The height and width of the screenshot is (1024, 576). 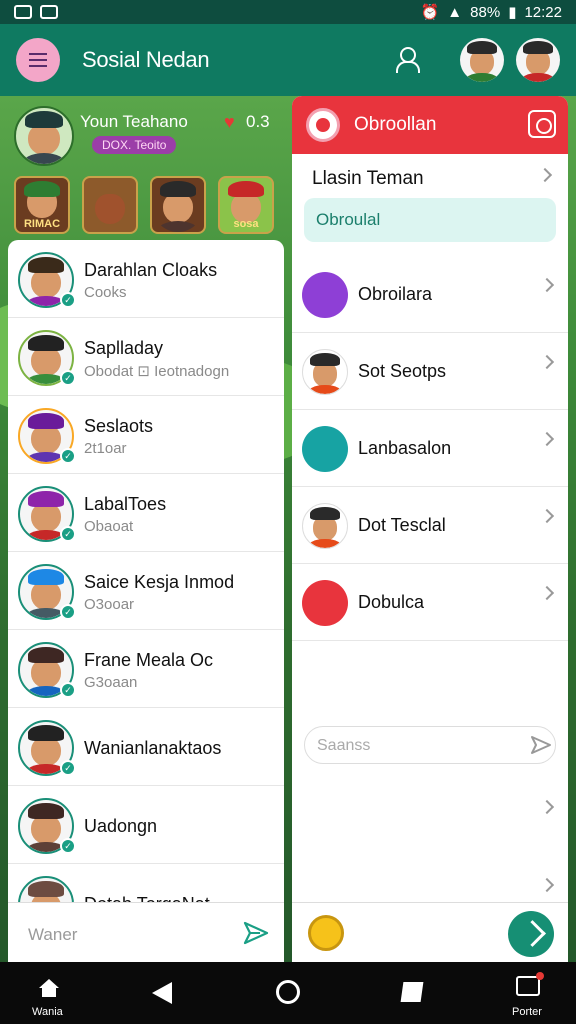 What do you see at coordinates (430, 602) in the screenshot?
I see `conversation-row: Dobulca` at bounding box center [430, 602].